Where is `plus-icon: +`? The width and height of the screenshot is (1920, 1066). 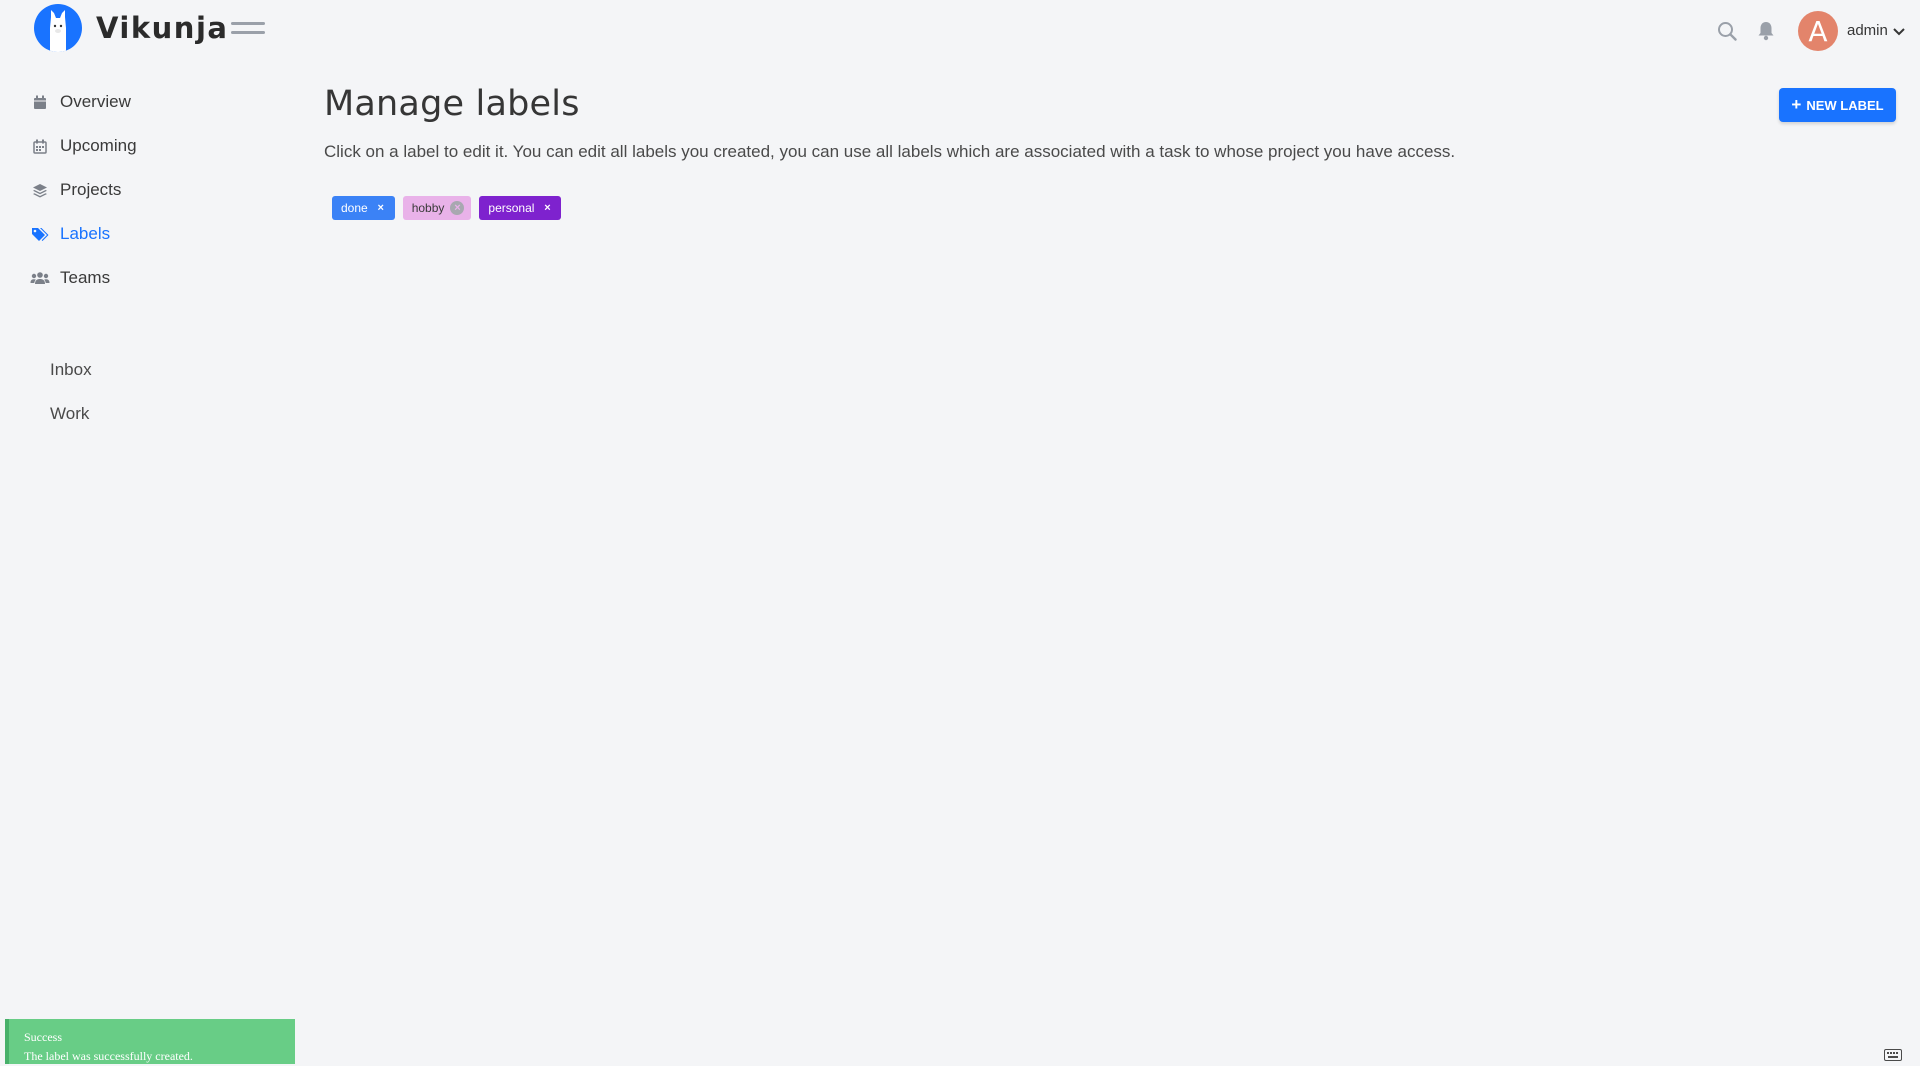
plus-icon: + is located at coordinates (1796, 104).